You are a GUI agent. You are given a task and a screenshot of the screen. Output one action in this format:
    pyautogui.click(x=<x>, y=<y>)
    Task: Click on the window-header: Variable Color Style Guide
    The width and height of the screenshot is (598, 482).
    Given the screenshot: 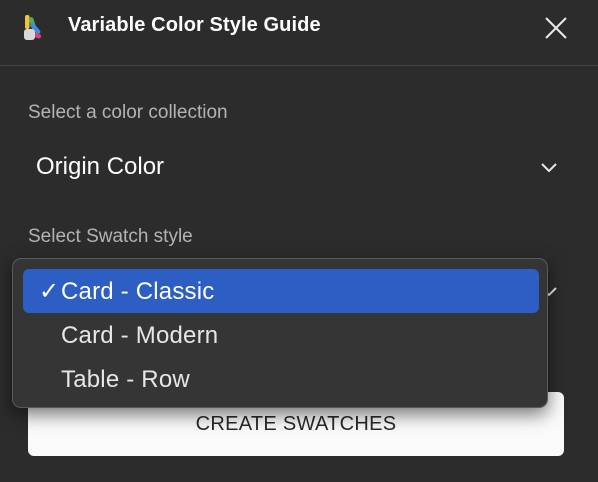 What is the action you would take?
    pyautogui.click(x=299, y=33)
    